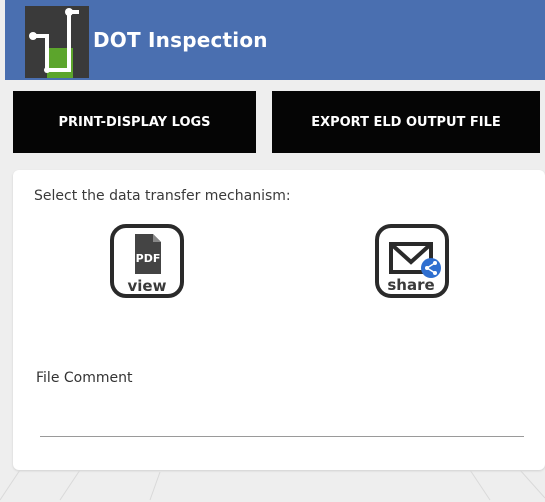 The width and height of the screenshot is (545, 502). What do you see at coordinates (272, 485) in the screenshot?
I see `background-pattern` at bounding box center [272, 485].